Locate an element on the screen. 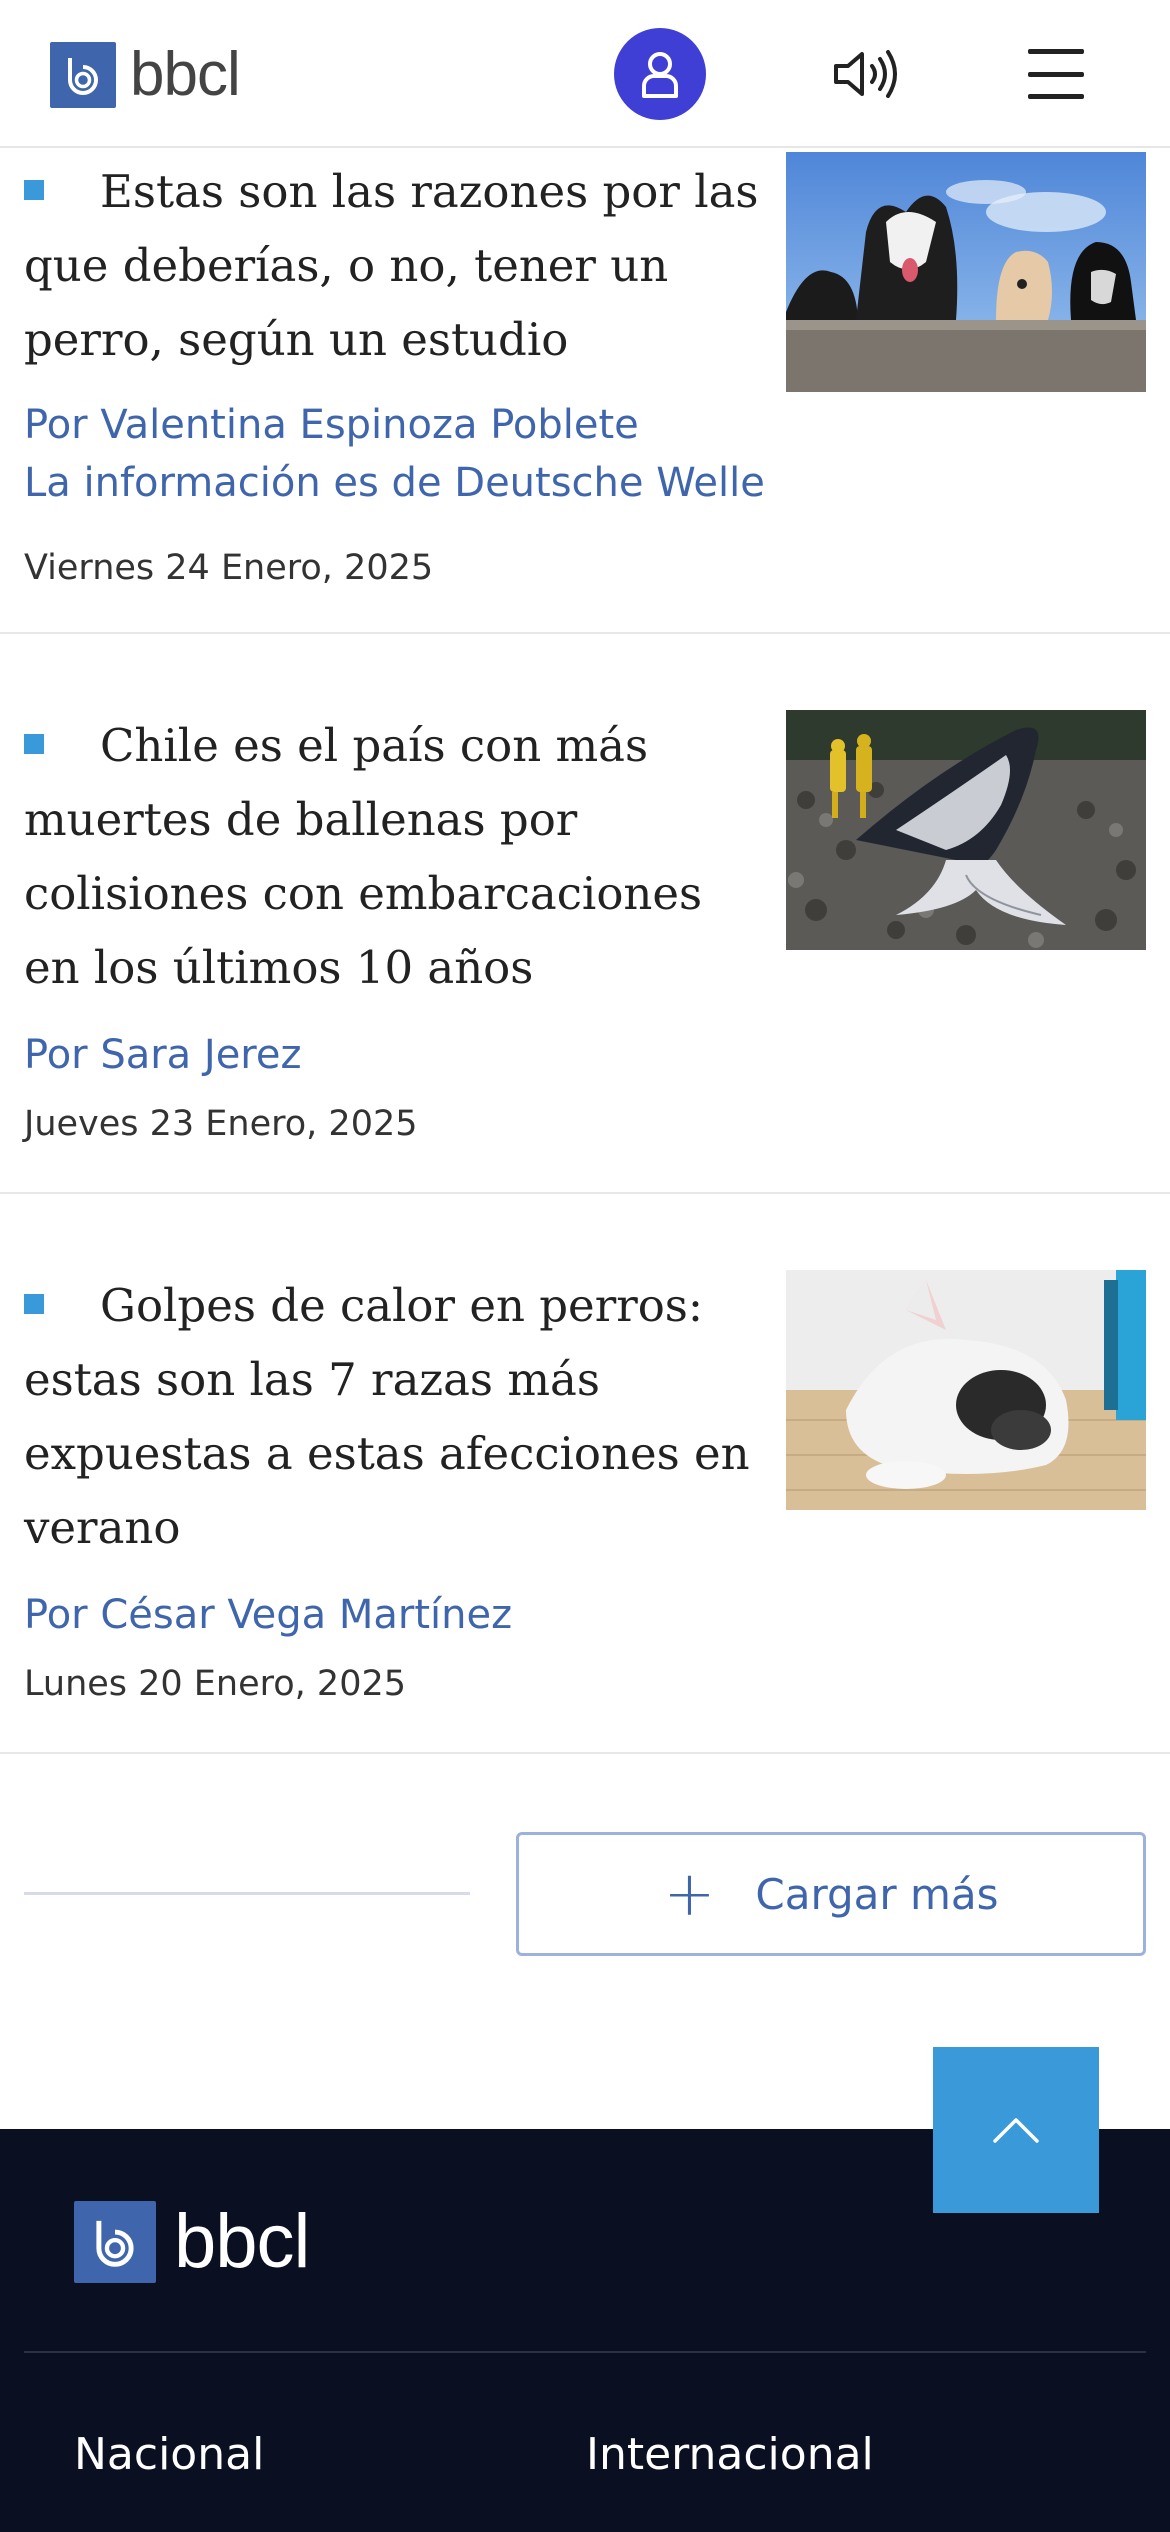 This screenshot has height=2532, width=1170. article-date: Jueves 23 Enero, 2025 is located at coordinates (221, 1124).